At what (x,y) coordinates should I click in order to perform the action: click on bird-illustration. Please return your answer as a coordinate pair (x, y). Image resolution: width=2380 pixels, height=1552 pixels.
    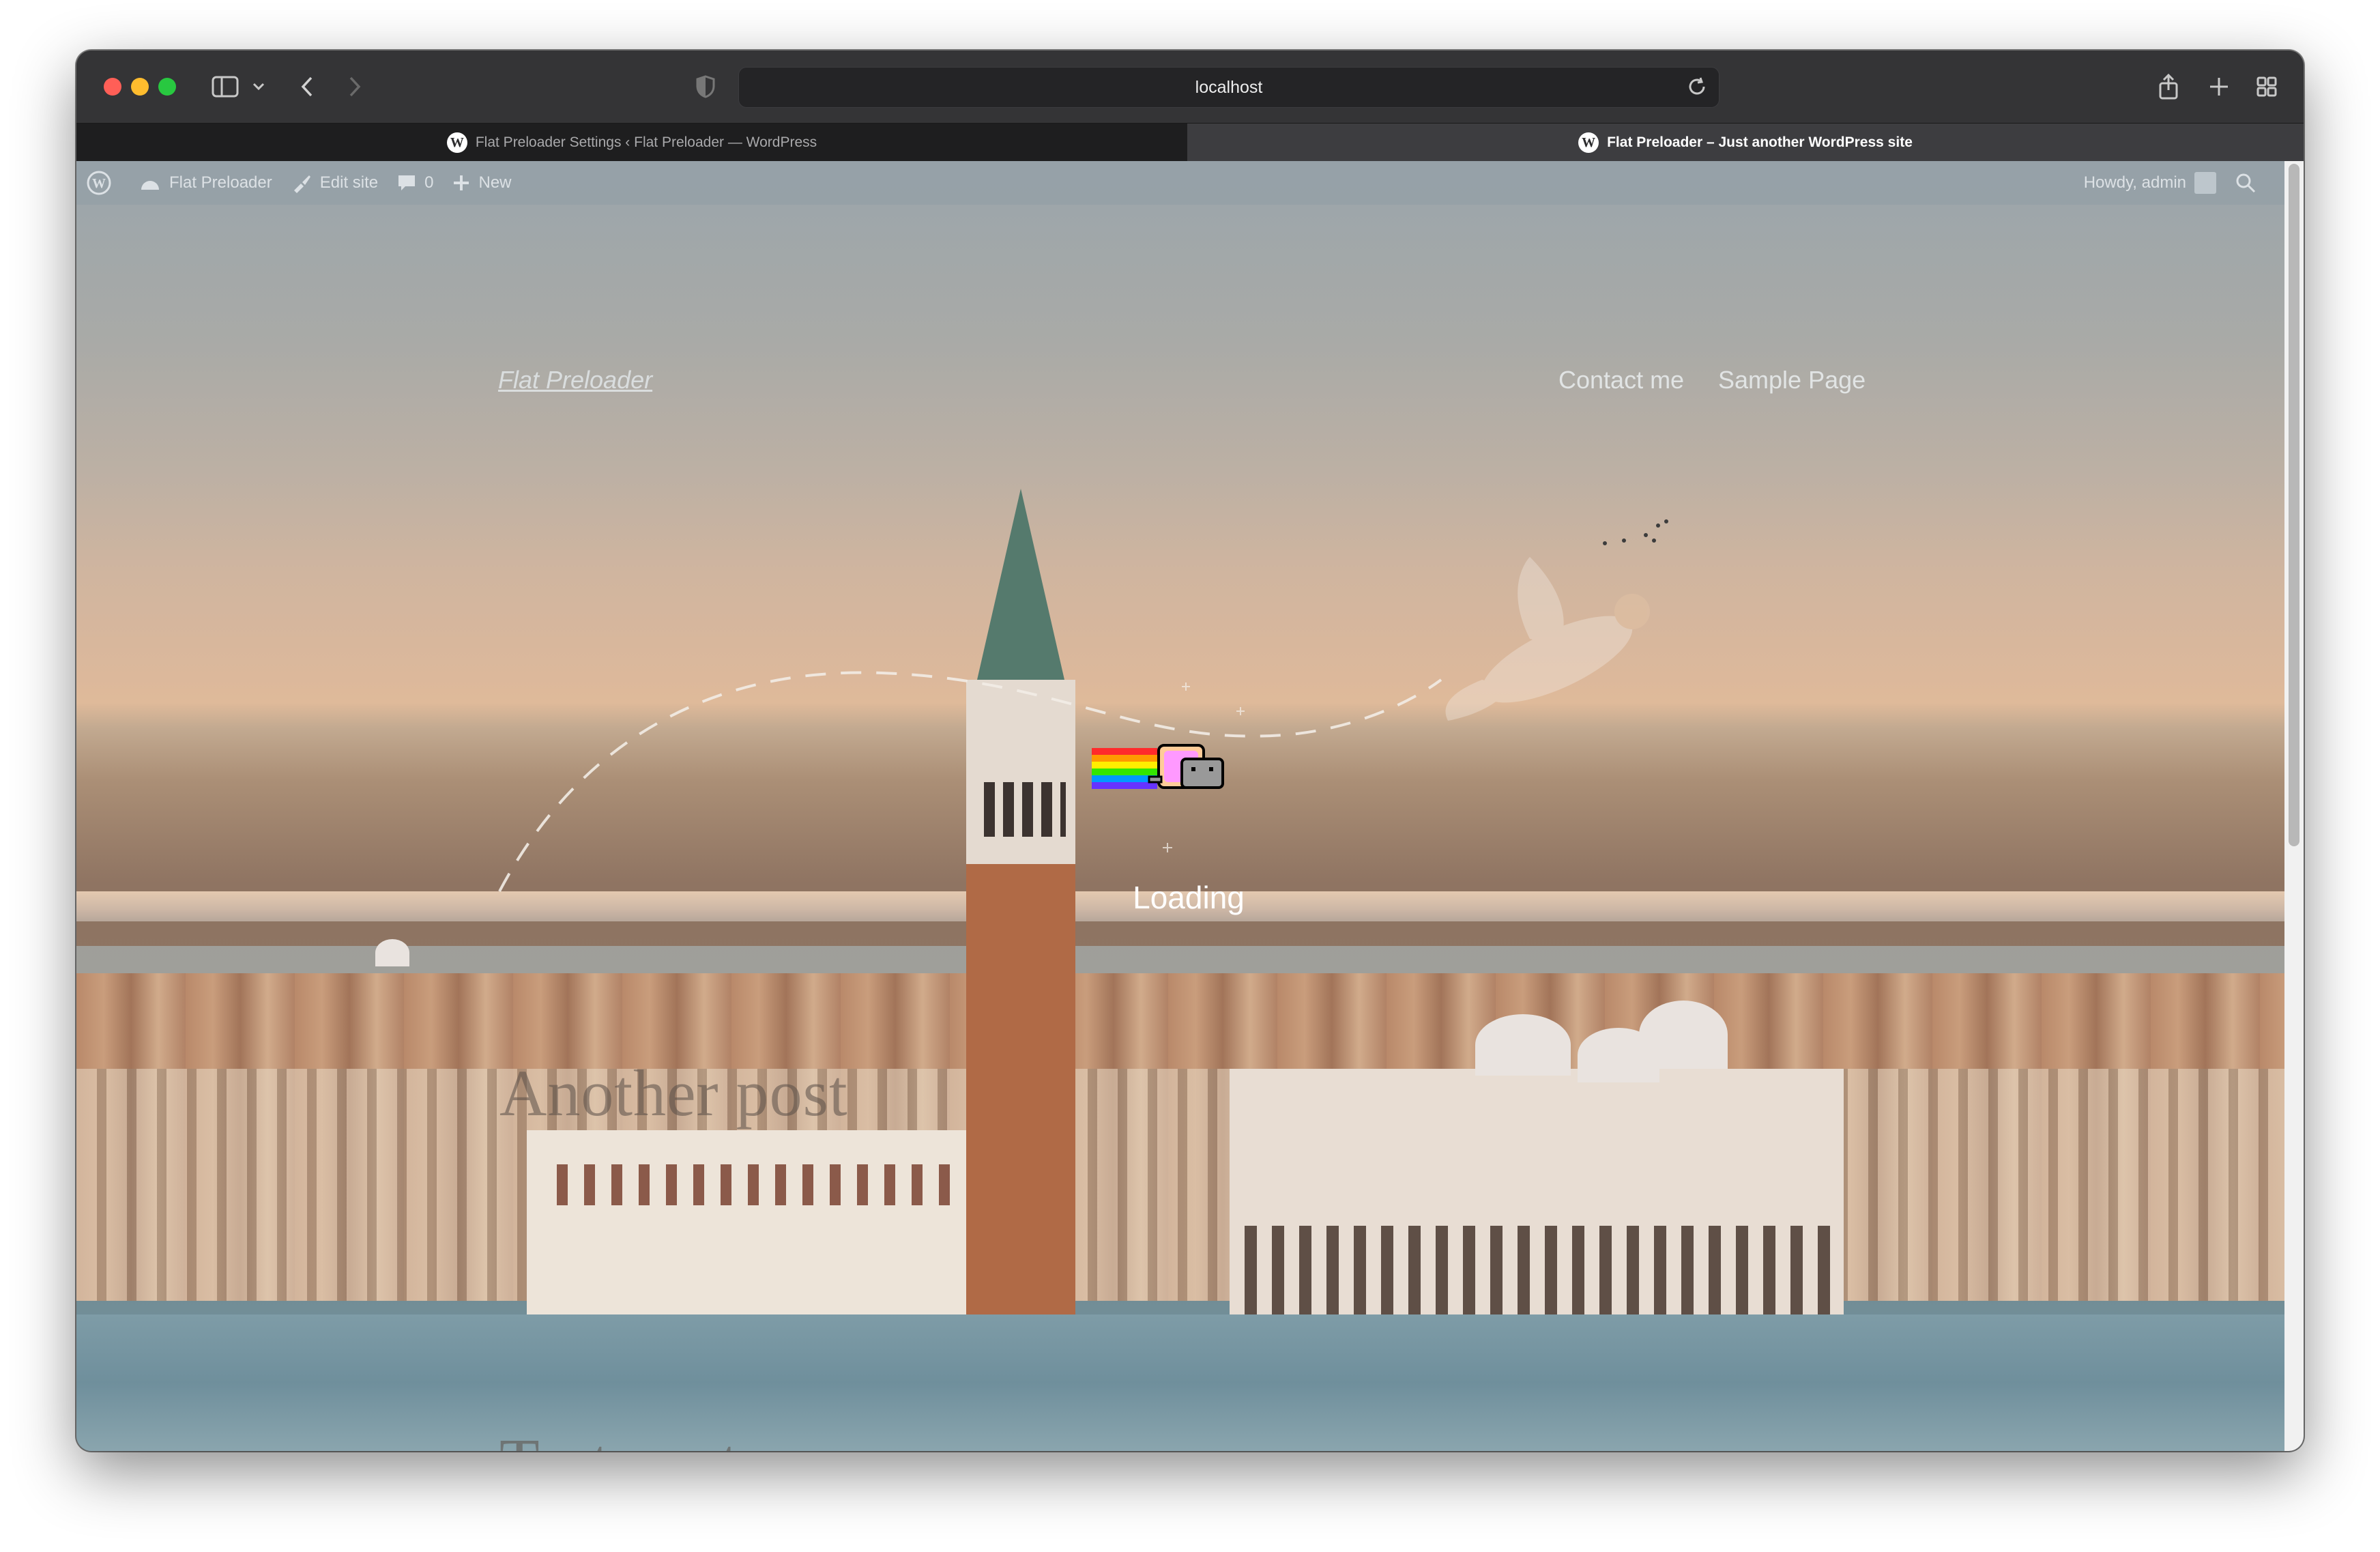
    Looking at the image, I should click on (1547, 639).